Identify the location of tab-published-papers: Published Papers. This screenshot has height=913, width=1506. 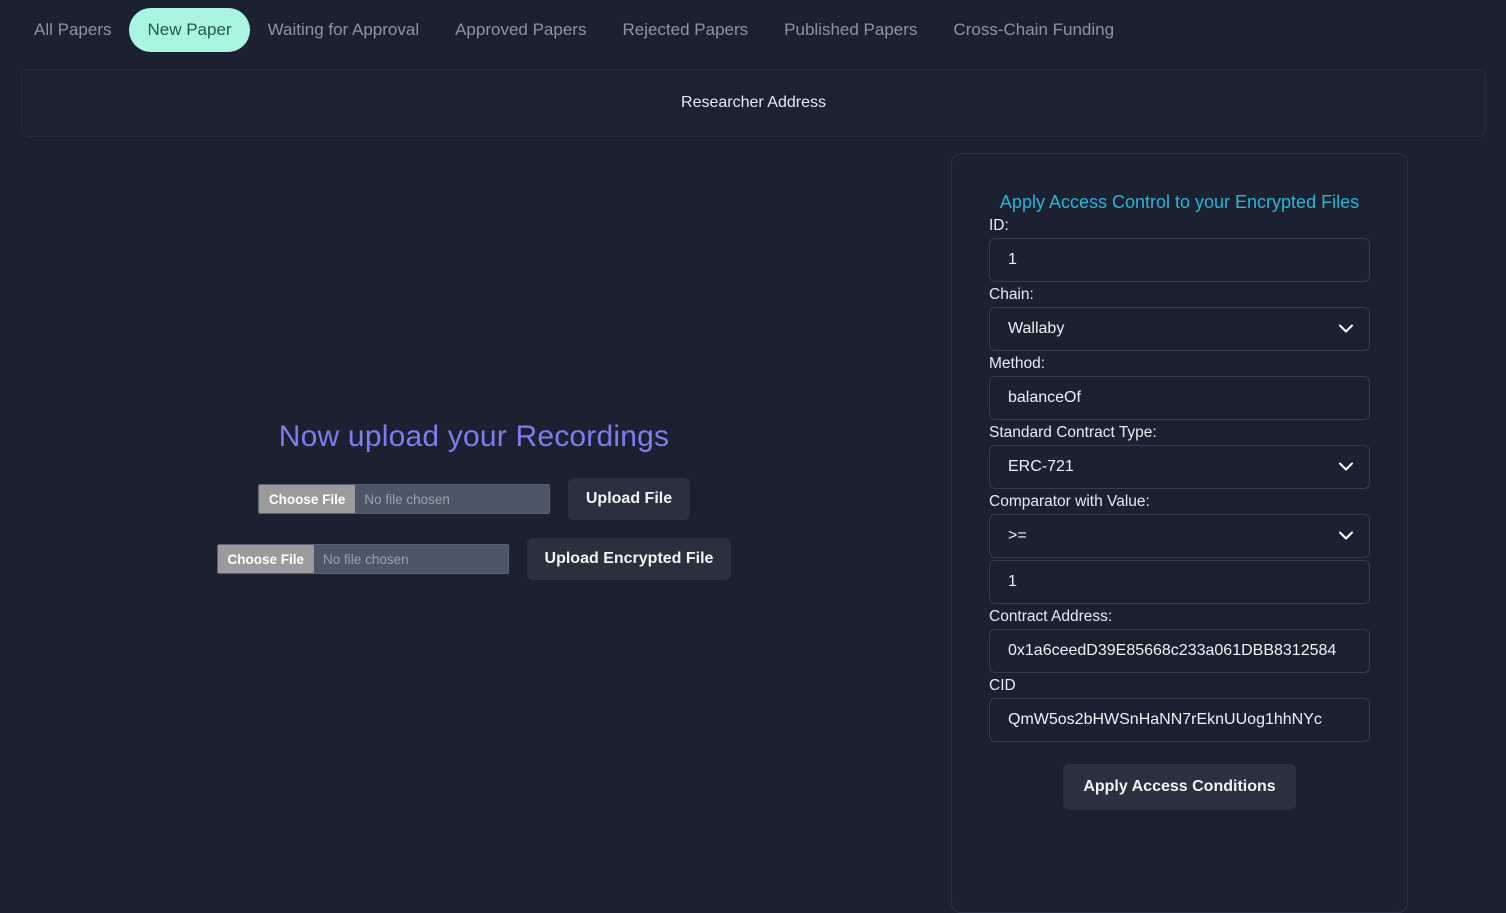
(850, 30).